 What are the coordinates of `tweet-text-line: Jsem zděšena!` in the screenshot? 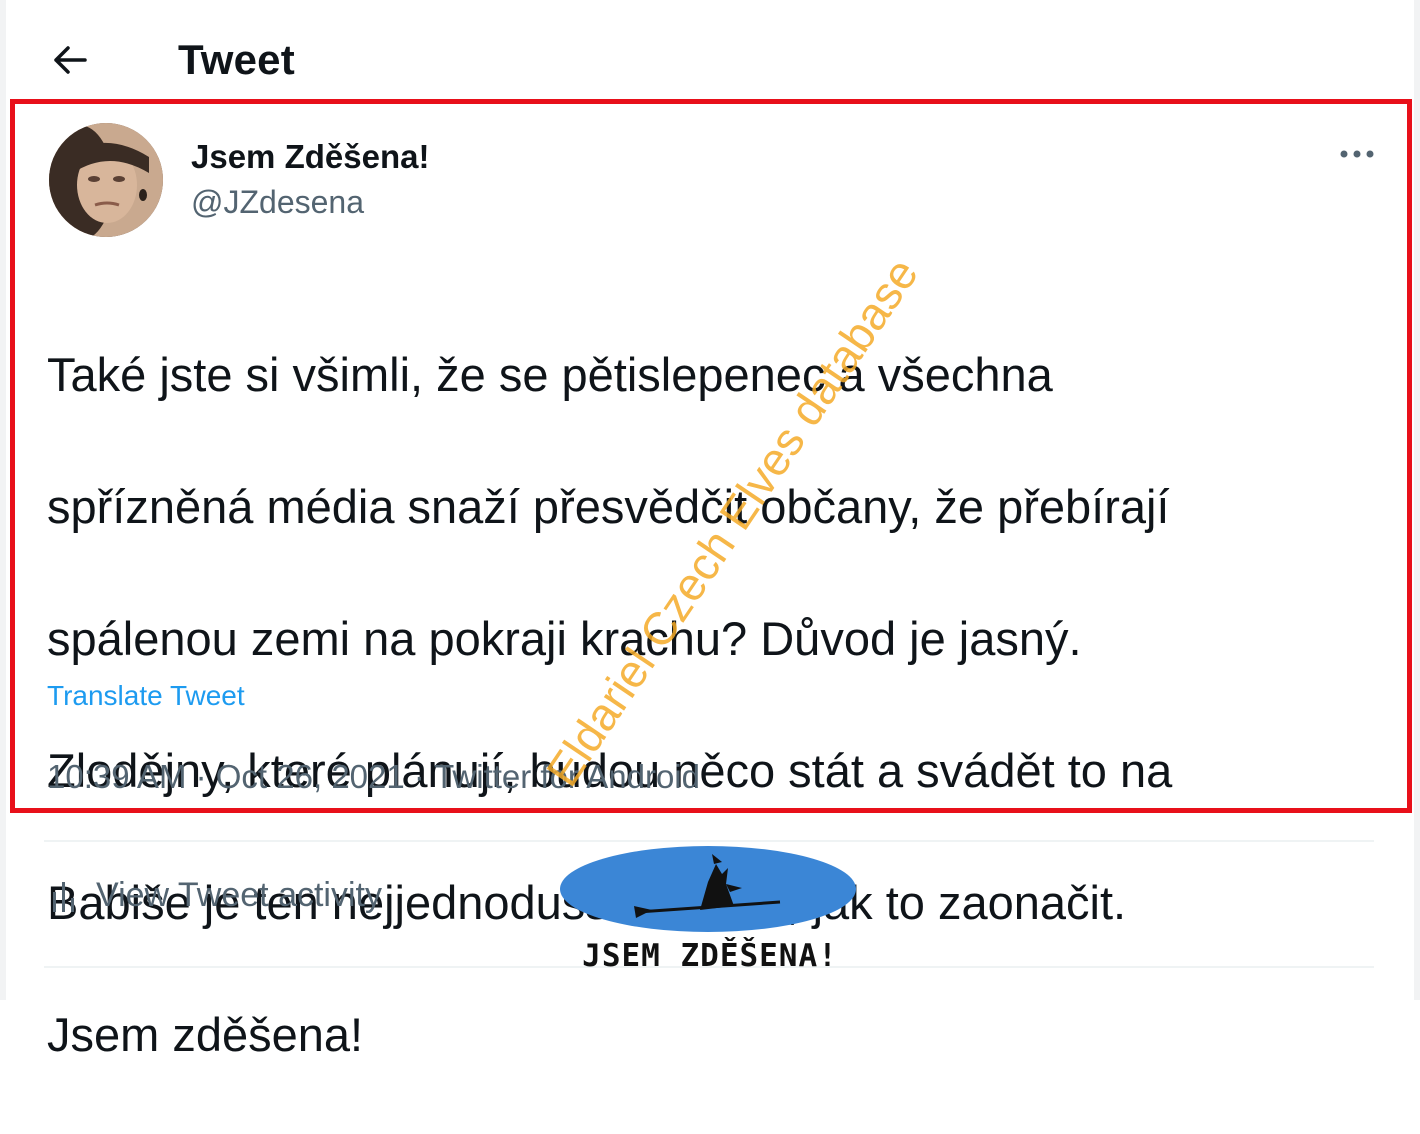 It's located at (205, 1034).